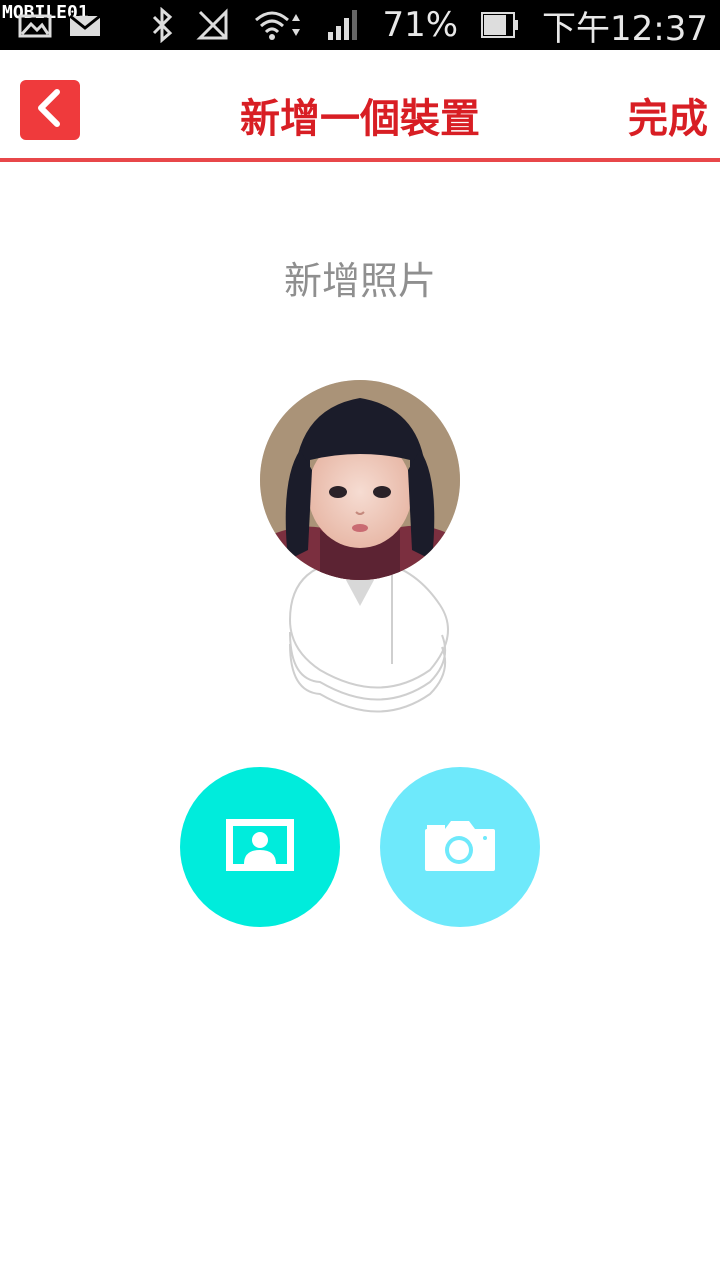 Image resolution: width=720 pixels, height=1280 pixels. Describe the element at coordinates (278, 25) in the screenshot. I see `wifi-icon` at that location.